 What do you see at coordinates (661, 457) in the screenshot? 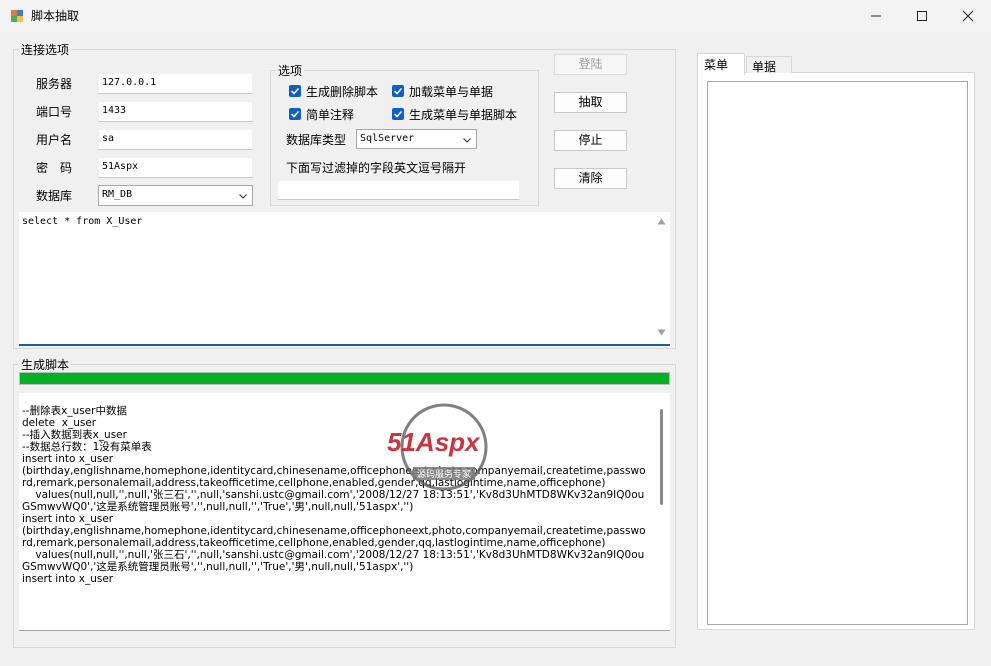
I see `output-scrollbar-thumb` at bounding box center [661, 457].